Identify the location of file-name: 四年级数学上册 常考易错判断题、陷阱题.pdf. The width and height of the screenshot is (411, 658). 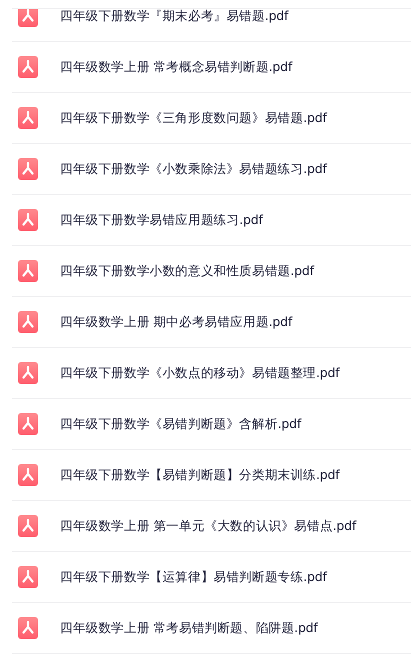
(189, 628).